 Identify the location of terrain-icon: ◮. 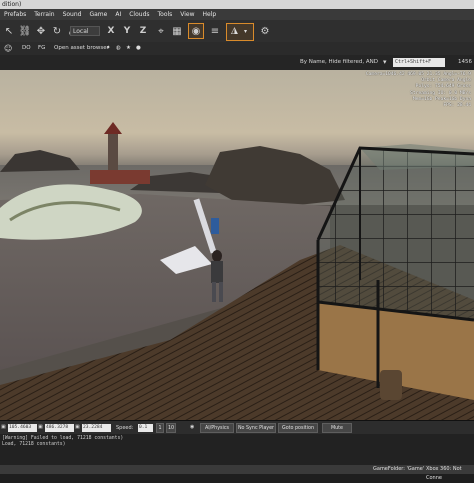
(234, 31).